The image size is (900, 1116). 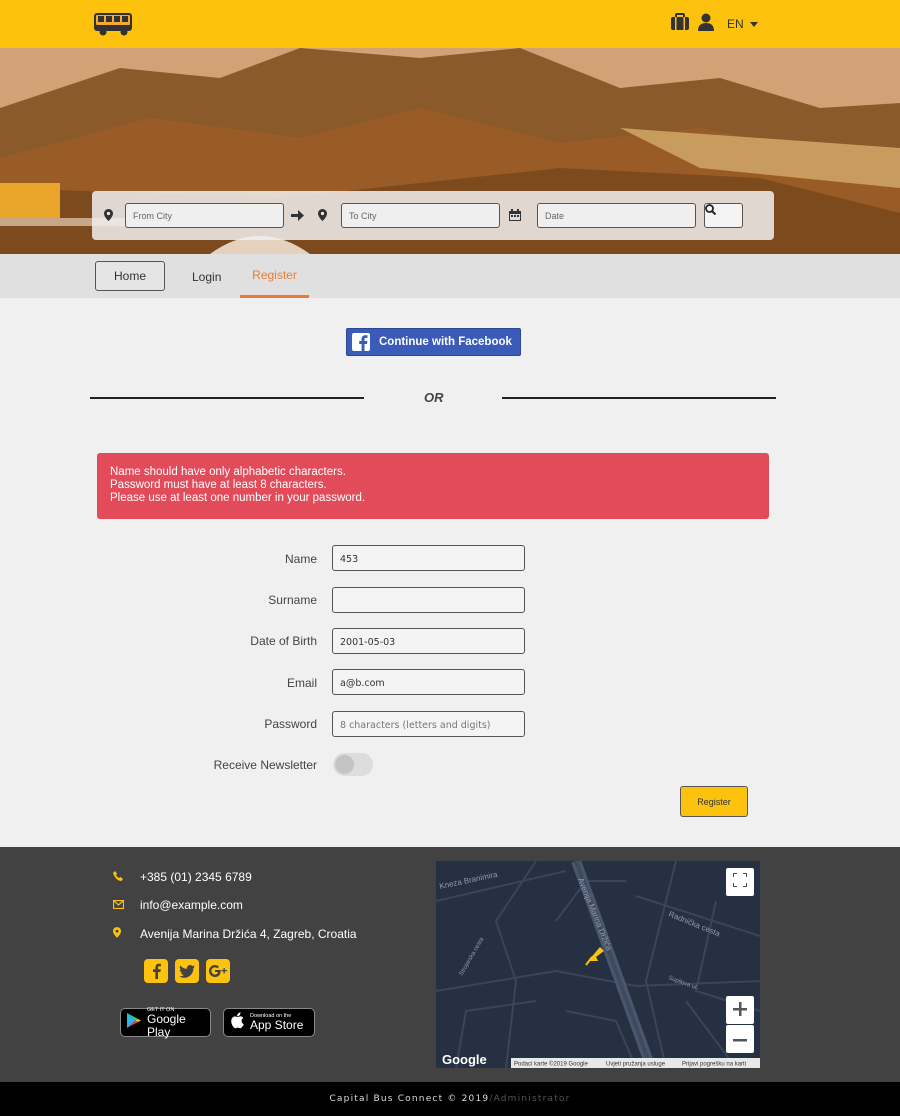 I want to click on language-label: EN, so click(x=735, y=24).